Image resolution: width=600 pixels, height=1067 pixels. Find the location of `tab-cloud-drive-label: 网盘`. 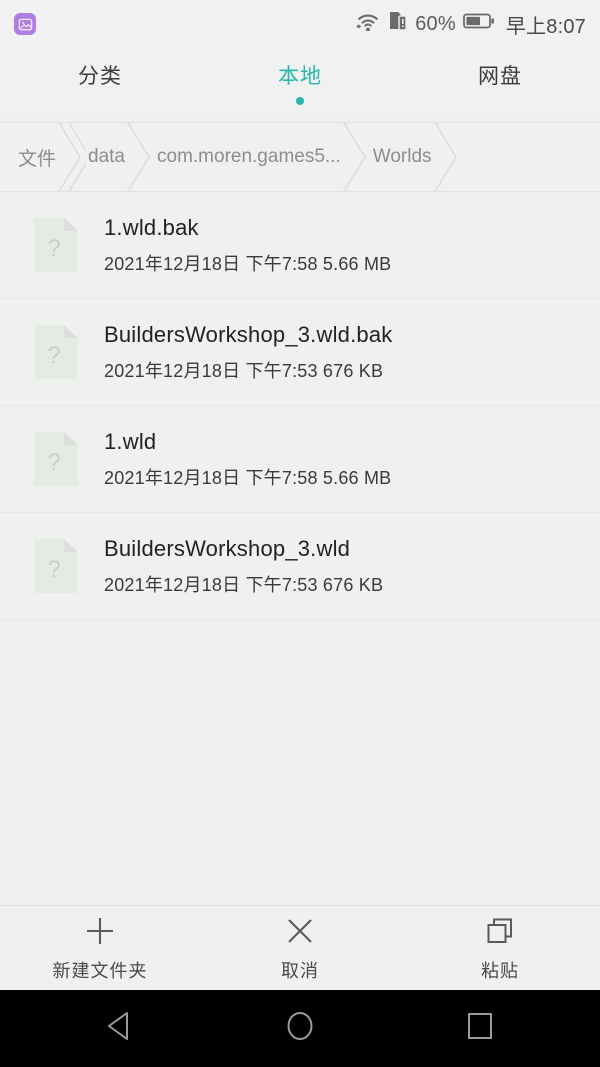

tab-cloud-drive-label: 网盘 is located at coordinates (500, 76).